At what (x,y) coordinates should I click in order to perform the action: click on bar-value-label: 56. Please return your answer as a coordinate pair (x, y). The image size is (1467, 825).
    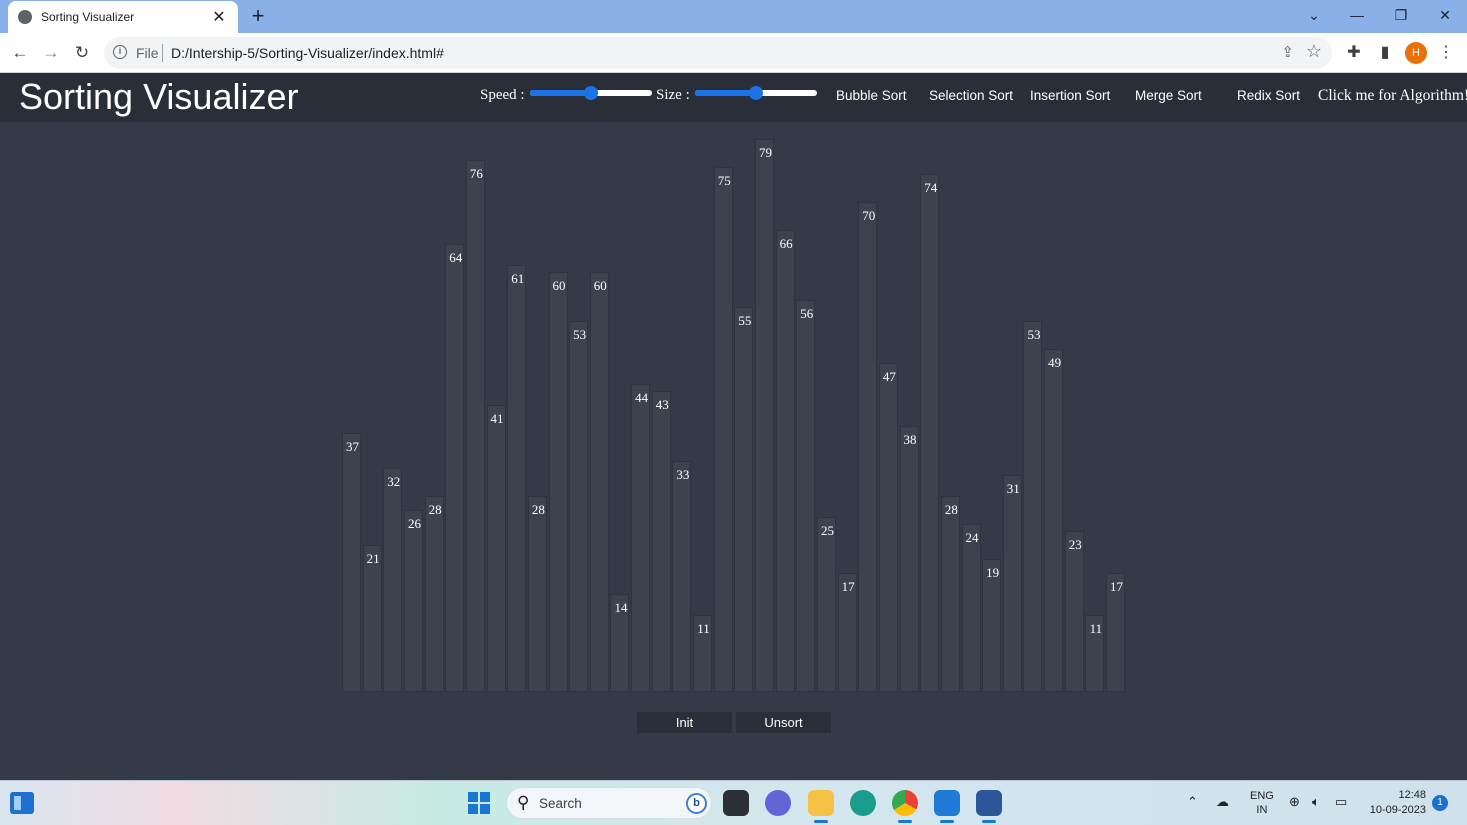
    Looking at the image, I should click on (807, 313).